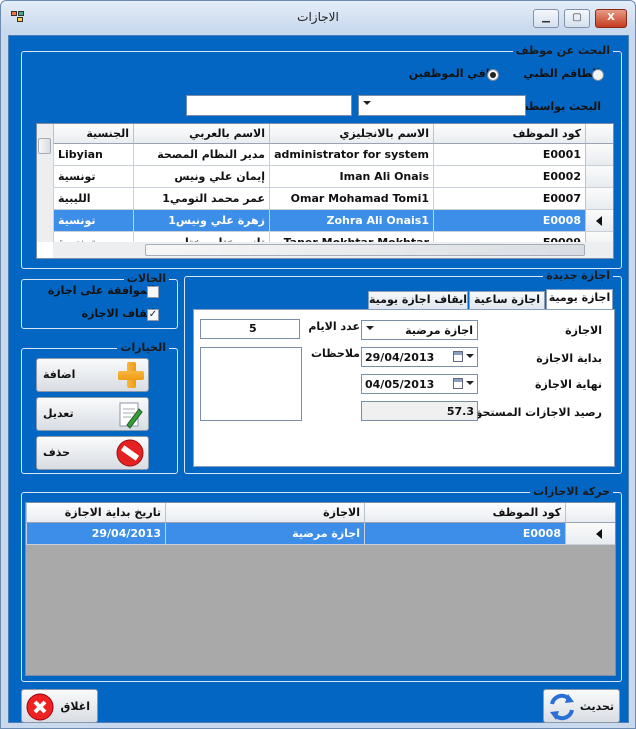  What do you see at coordinates (131, 415) in the screenshot?
I see `edit-pencil-icon` at bounding box center [131, 415].